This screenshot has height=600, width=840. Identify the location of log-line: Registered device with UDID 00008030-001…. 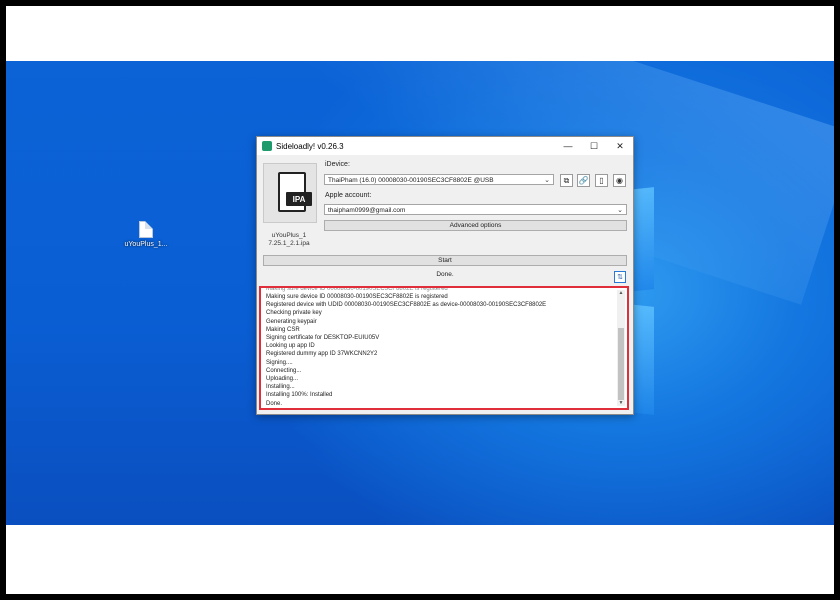
(406, 305).